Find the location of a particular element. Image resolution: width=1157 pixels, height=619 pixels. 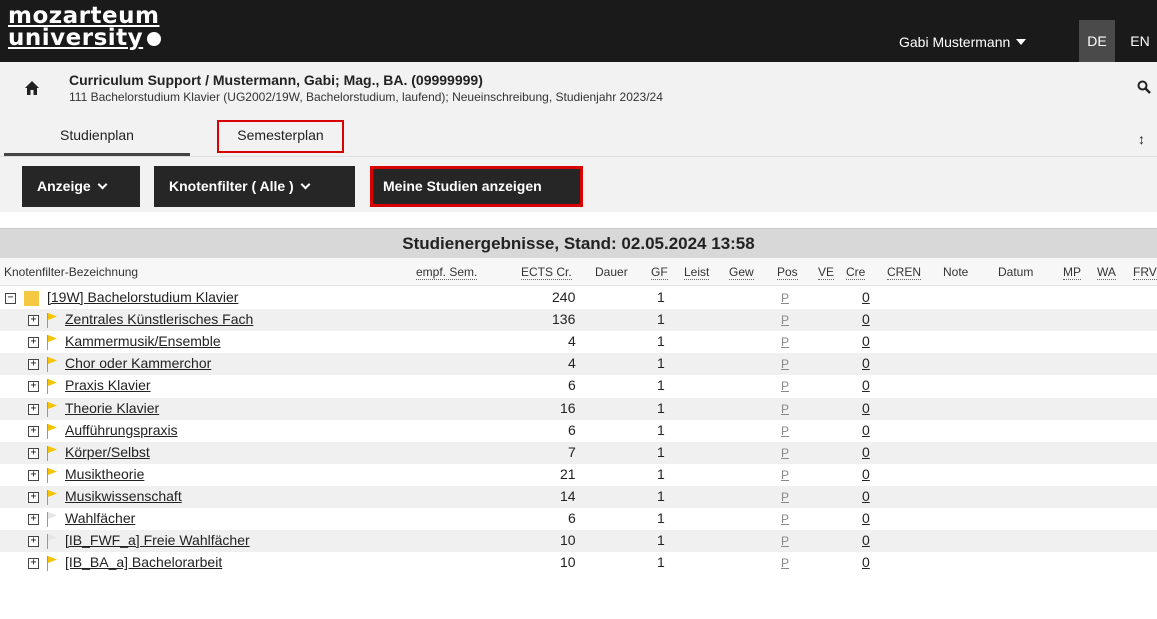

col-ve: VE is located at coordinates (826, 272).